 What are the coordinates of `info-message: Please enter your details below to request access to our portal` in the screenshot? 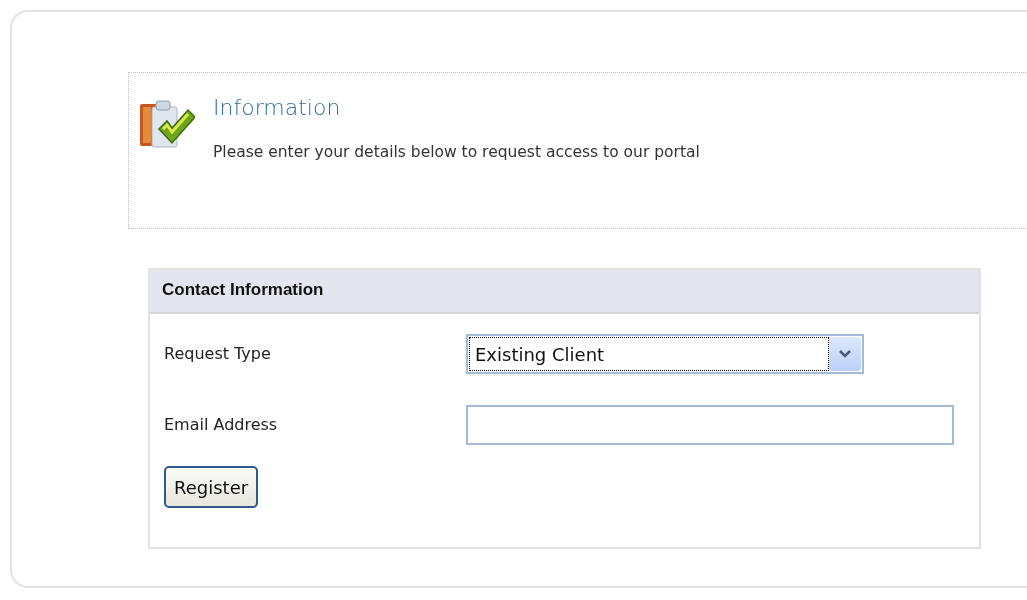 It's located at (456, 153).